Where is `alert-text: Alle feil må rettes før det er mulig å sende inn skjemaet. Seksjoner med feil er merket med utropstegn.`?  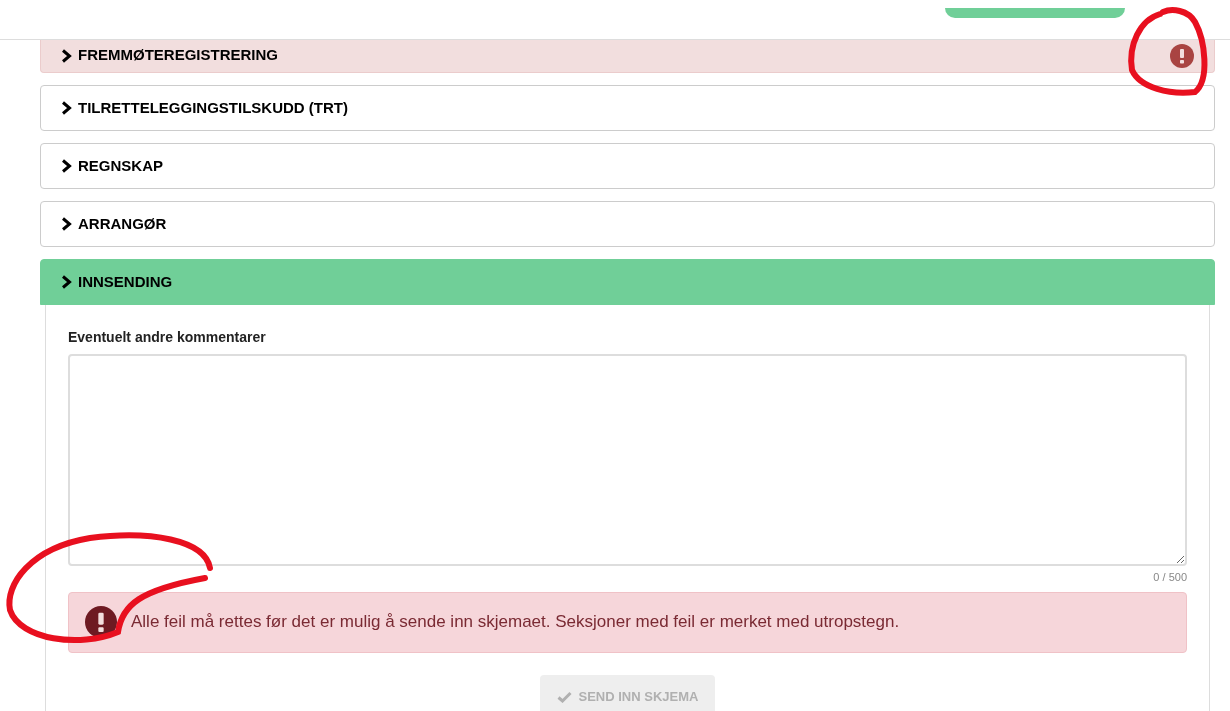 alert-text: Alle feil må rettes før det er mulig å sende inn skjemaet. Seksjoner med feil er merket med utropstegn. is located at coordinates (515, 622).